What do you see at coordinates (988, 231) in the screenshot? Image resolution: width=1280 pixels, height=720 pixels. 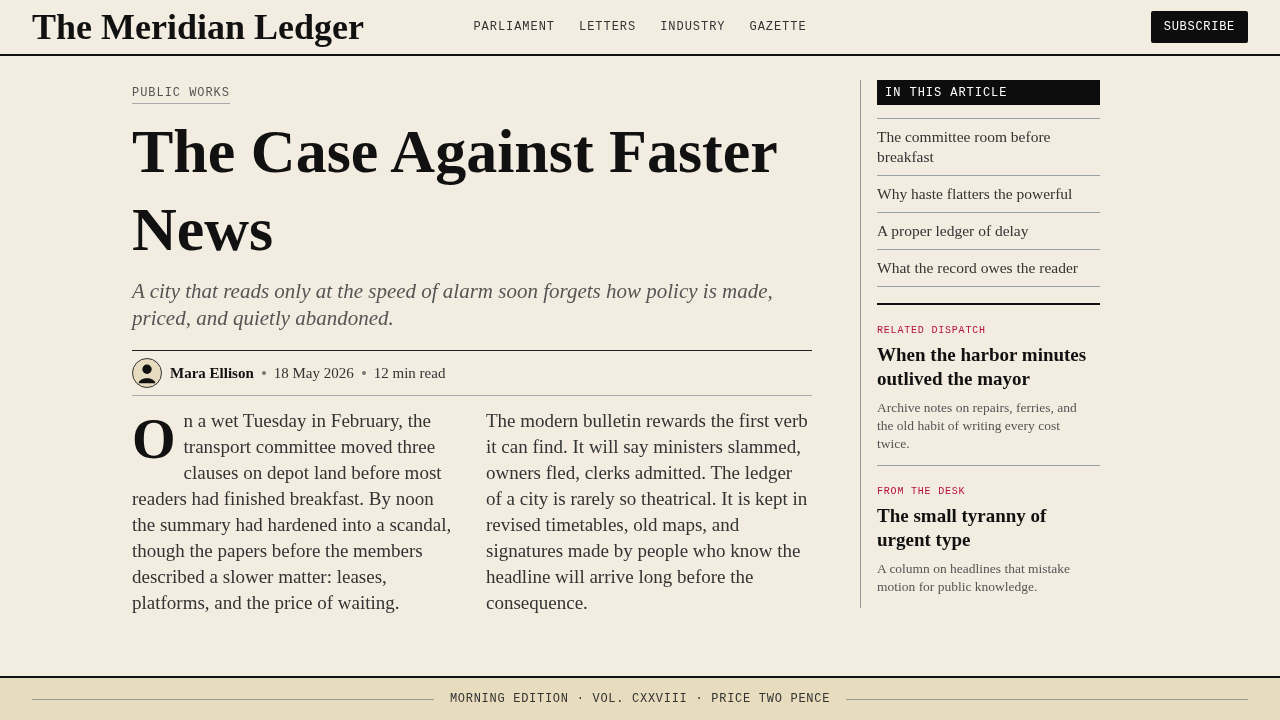 I see `contents-link: A proper ledger of delay` at bounding box center [988, 231].